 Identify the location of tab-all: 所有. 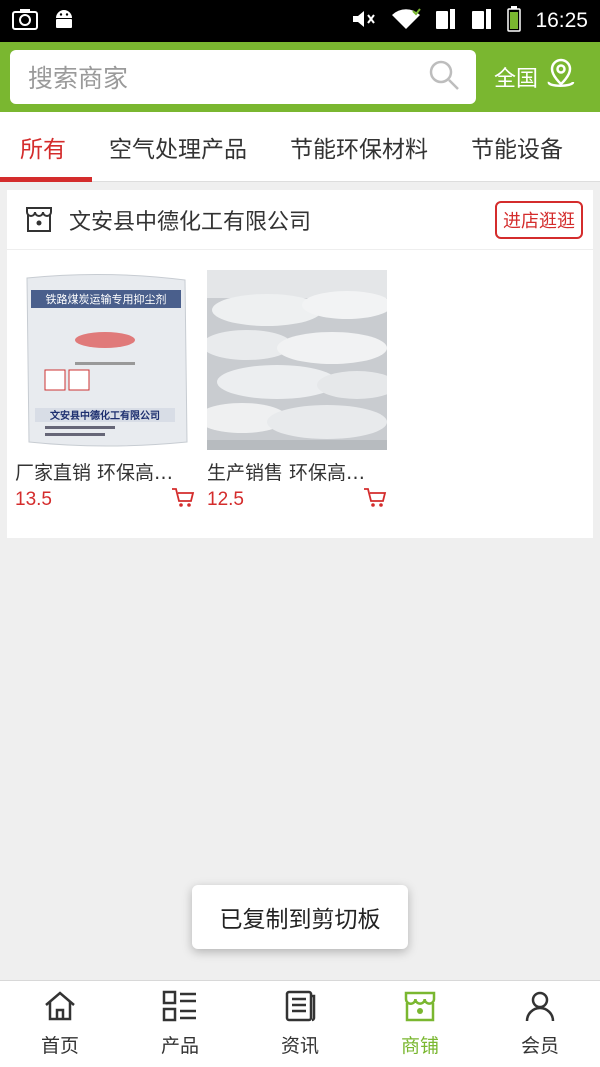
(43, 146).